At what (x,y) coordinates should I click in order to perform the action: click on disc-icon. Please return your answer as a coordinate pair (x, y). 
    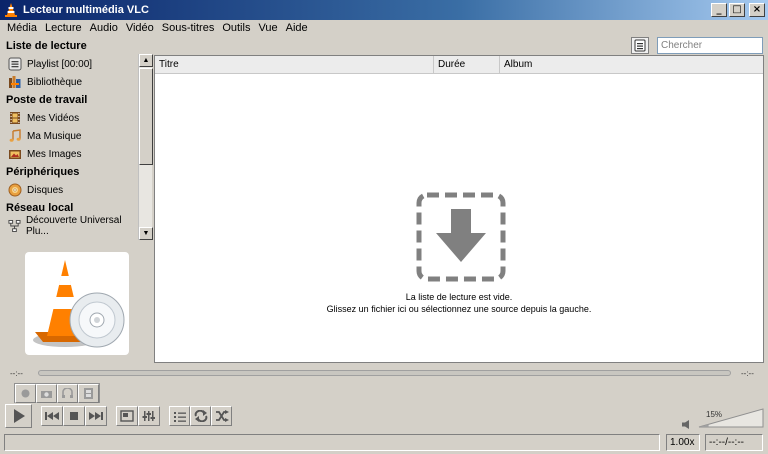
    Looking at the image, I should click on (15, 190).